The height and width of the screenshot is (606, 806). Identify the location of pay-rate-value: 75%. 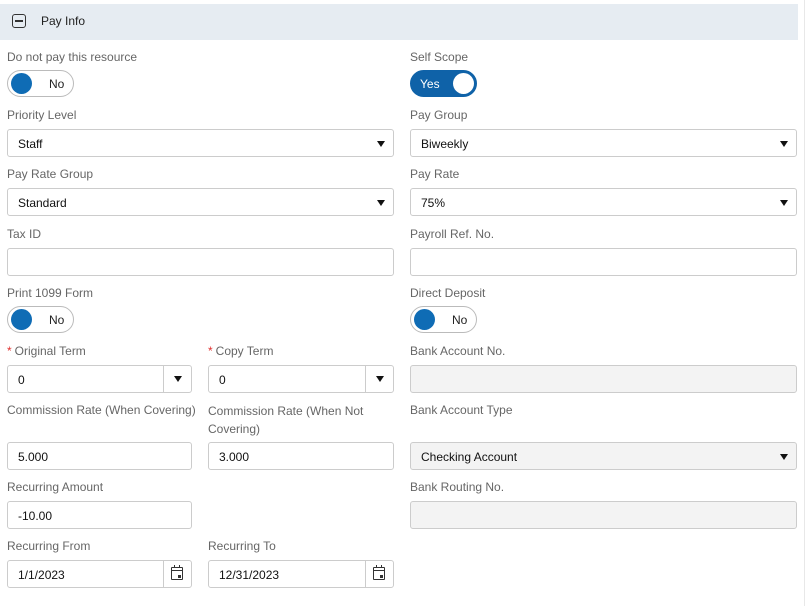
(433, 203).